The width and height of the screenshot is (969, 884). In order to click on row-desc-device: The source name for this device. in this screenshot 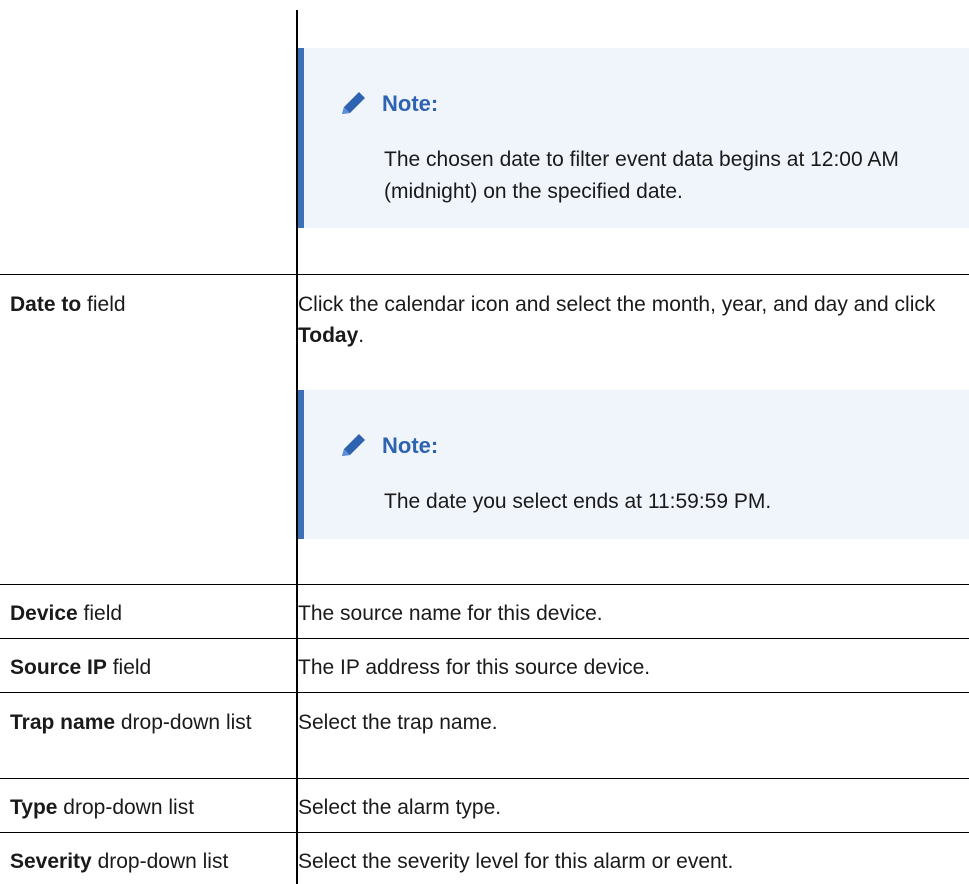, I will do `click(450, 613)`.